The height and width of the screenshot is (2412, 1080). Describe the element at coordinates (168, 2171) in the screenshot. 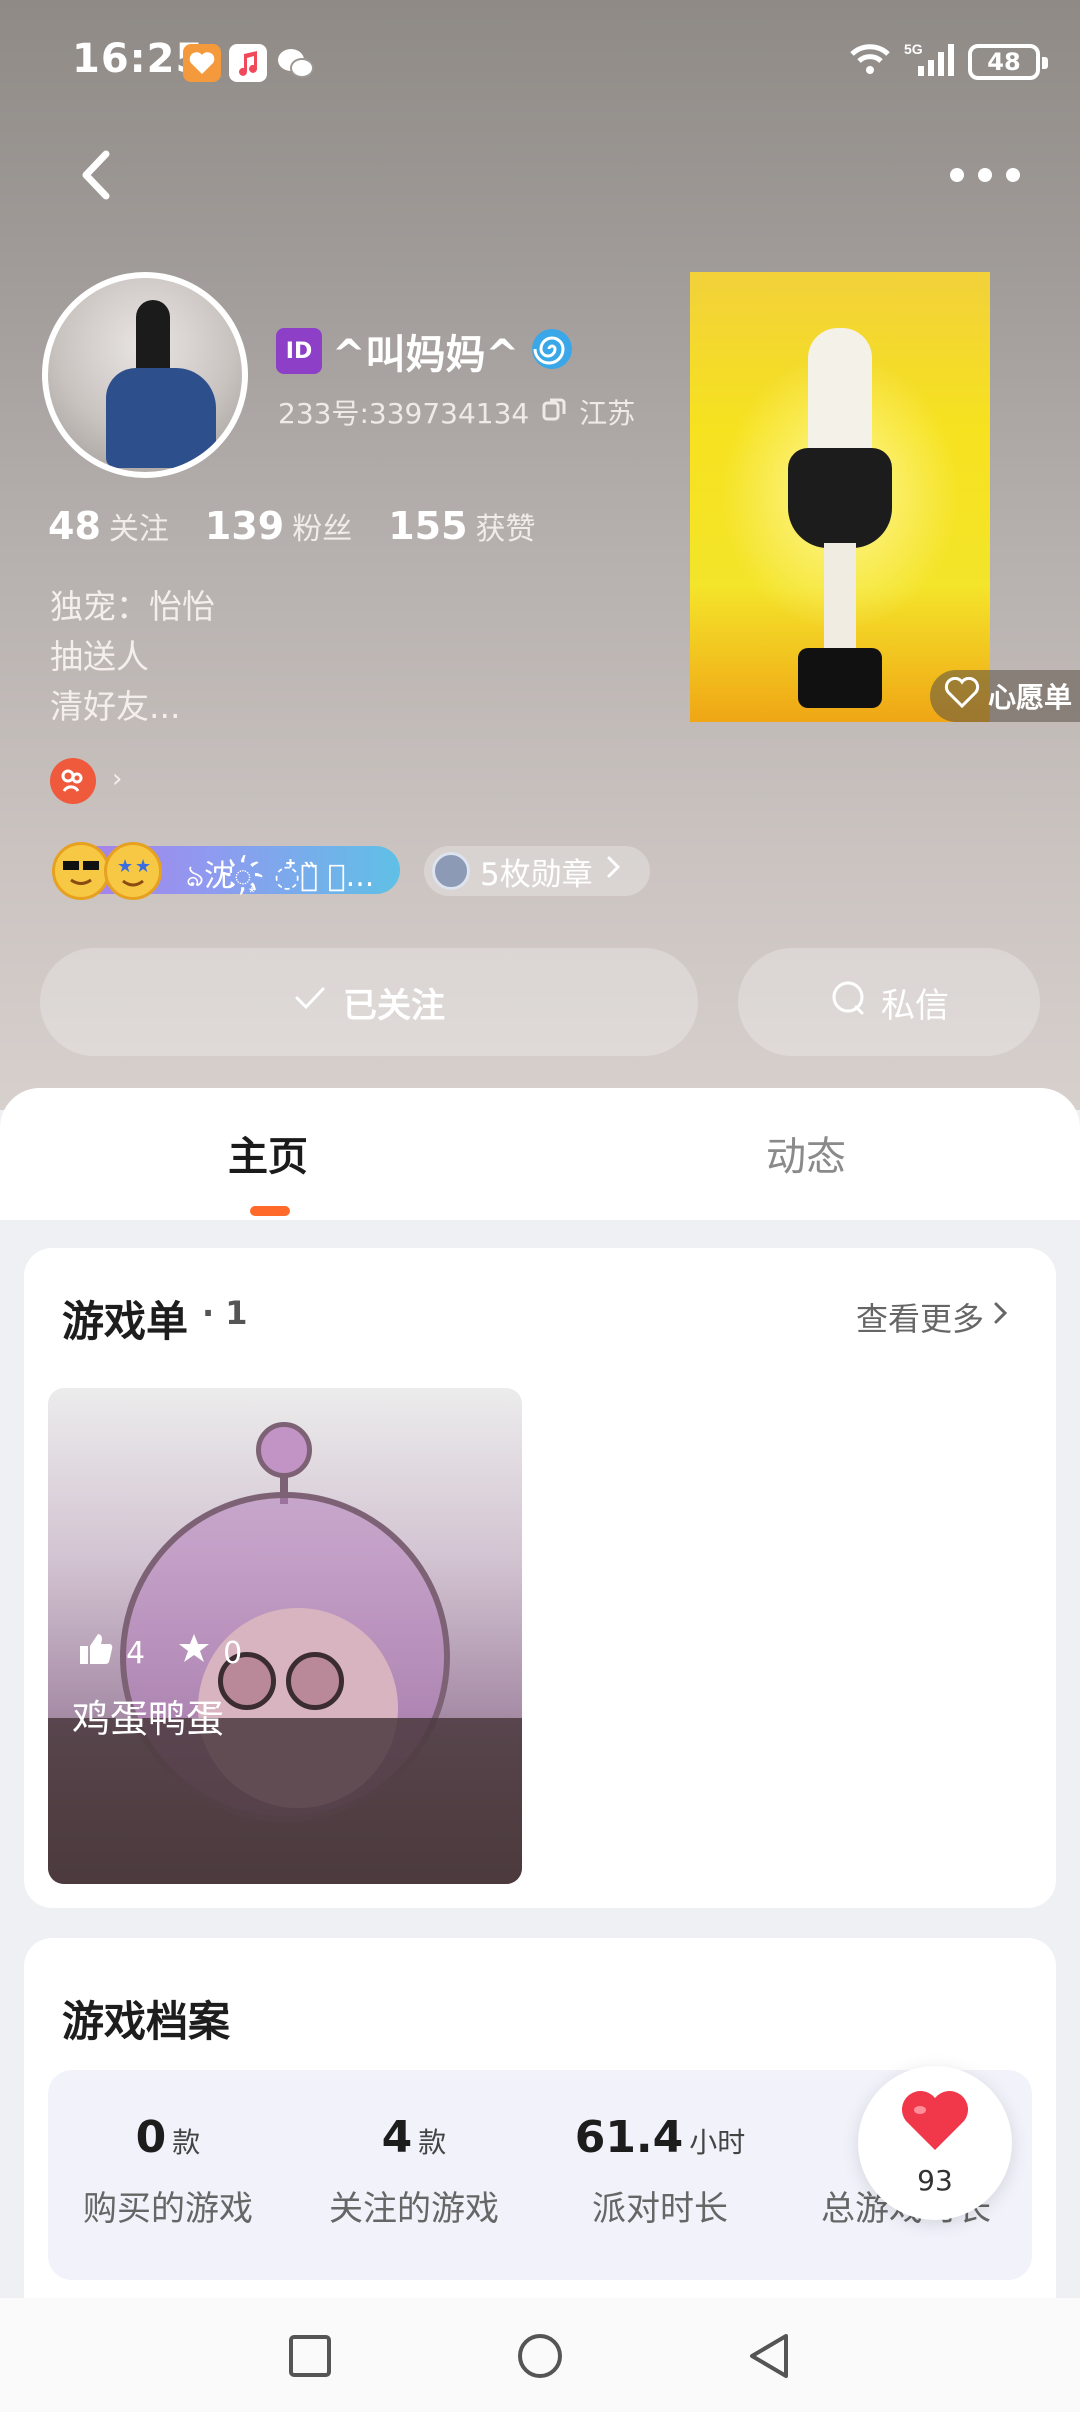

I see `archive-item: 0款 购买的游戏` at that location.